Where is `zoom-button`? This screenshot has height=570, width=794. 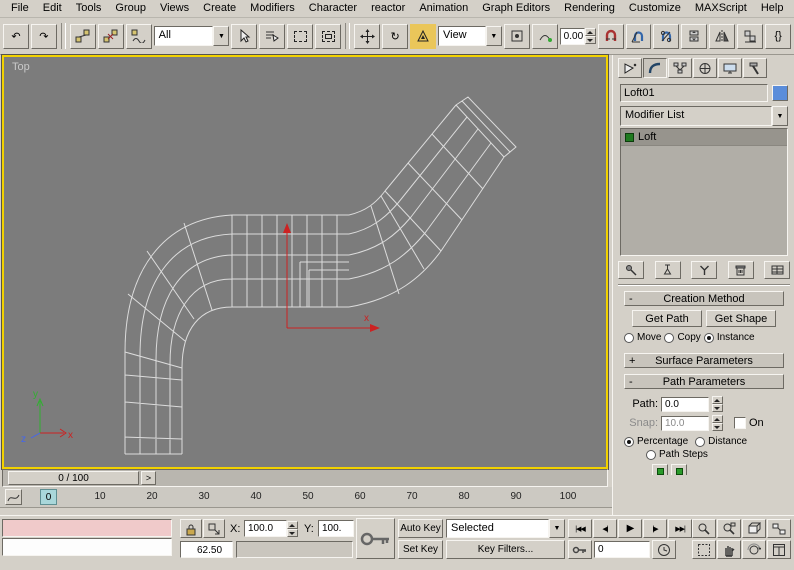
zoom-button is located at coordinates (704, 528).